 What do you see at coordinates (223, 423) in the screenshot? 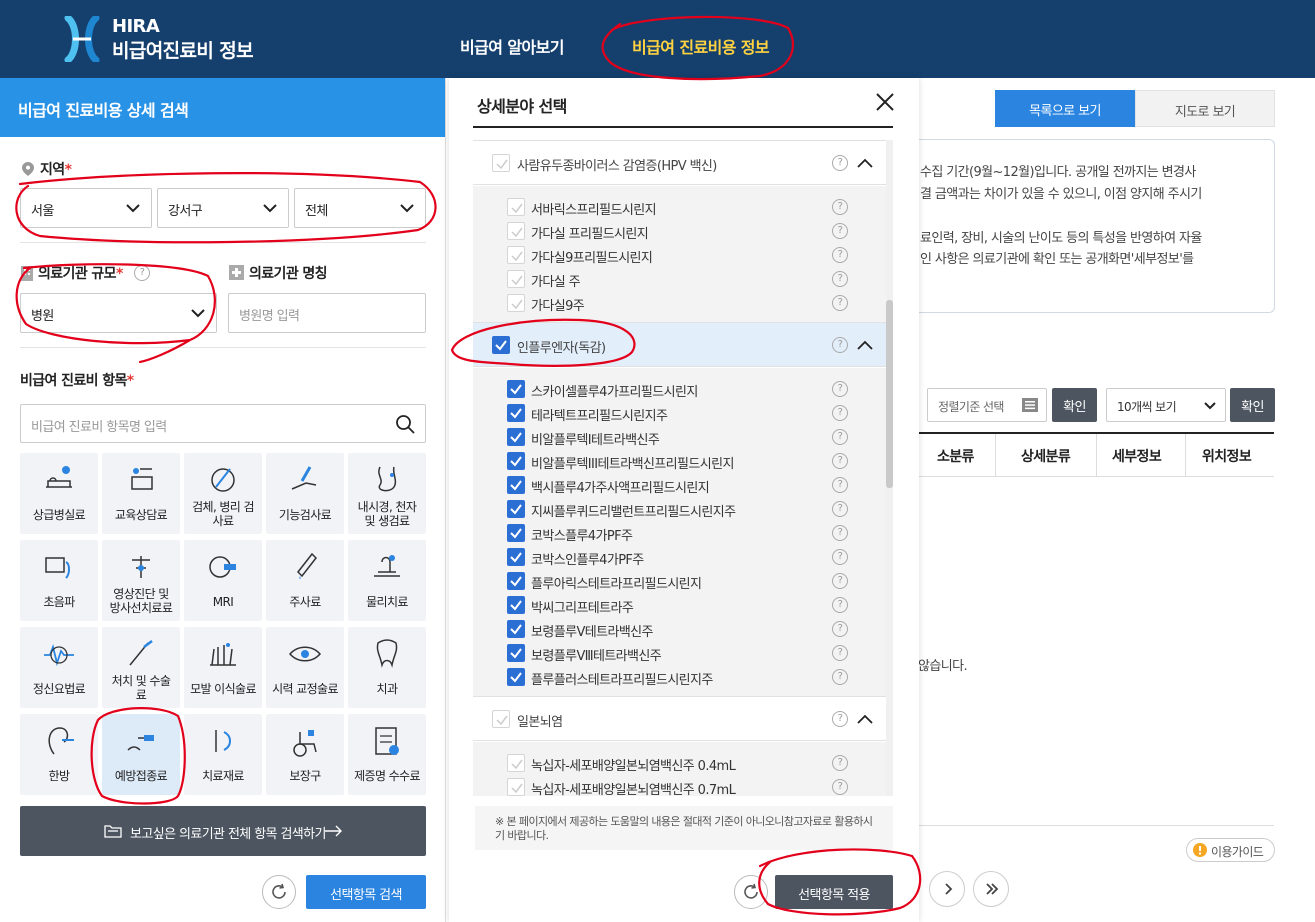
I see `item-search-input: 비급여 진료비 항목명 입력` at bounding box center [223, 423].